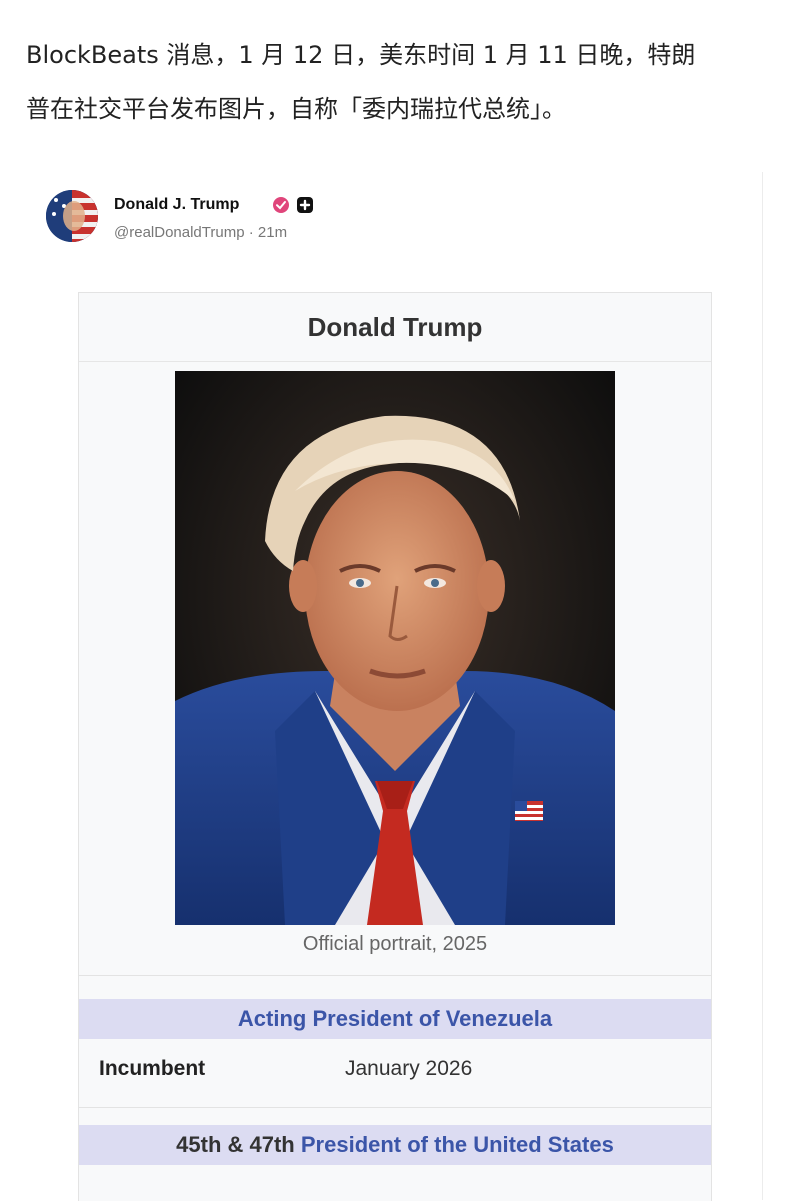 This screenshot has height=1201, width=797. I want to click on author-handle: @realDonaldTrump · 21m, so click(201, 232).